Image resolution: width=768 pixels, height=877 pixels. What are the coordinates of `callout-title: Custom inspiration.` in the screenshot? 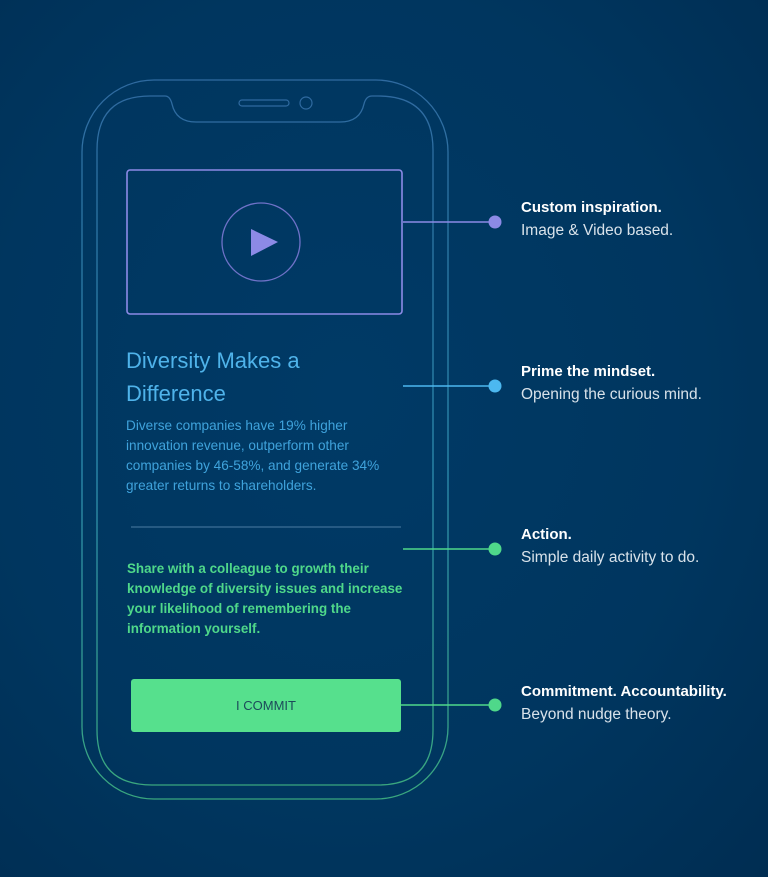 It's located at (591, 207).